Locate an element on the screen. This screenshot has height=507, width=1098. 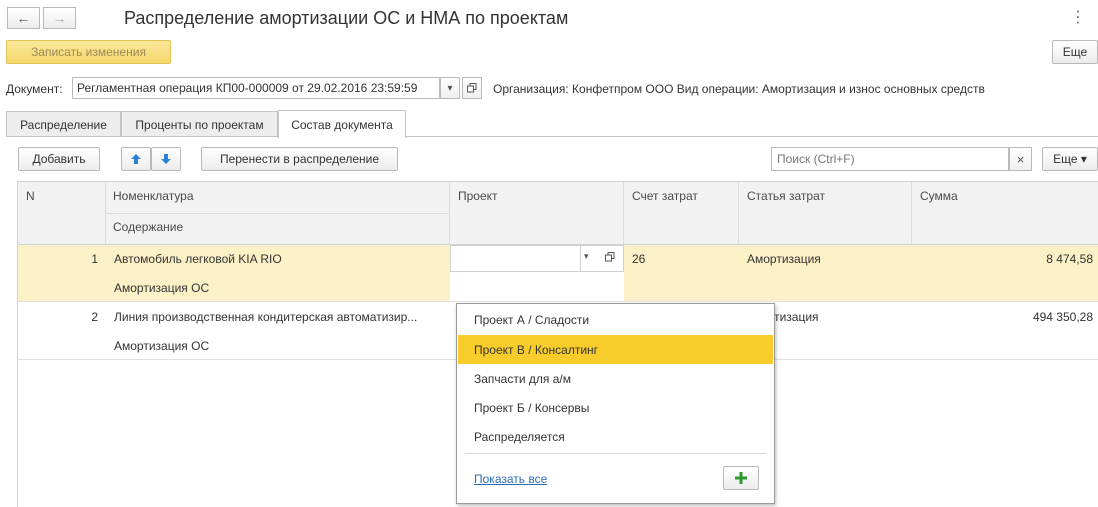
tab-distribution: Распределение is located at coordinates (63, 124).